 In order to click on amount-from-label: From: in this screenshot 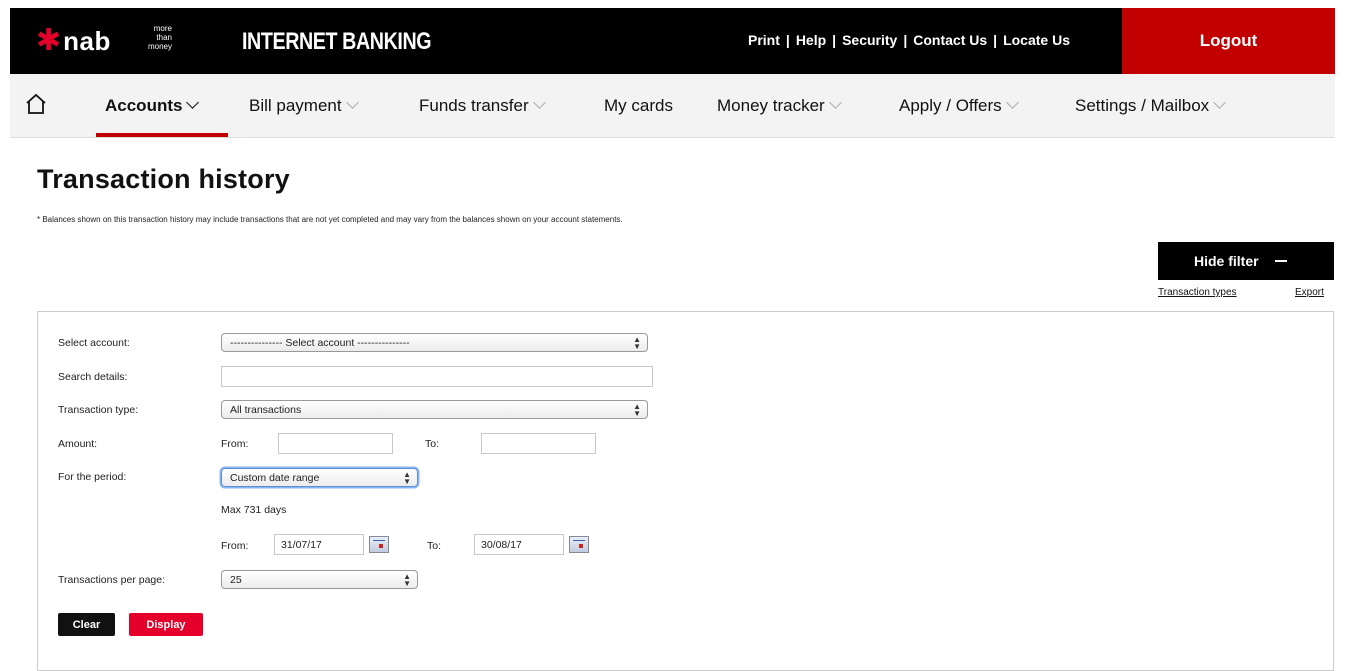, I will do `click(235, 444)`.